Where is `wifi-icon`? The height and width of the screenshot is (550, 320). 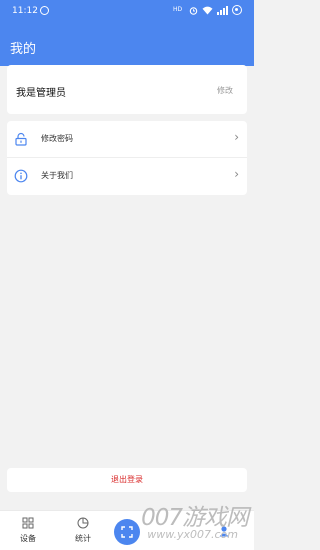
wifi-icon is located at coordinates (207, 10).